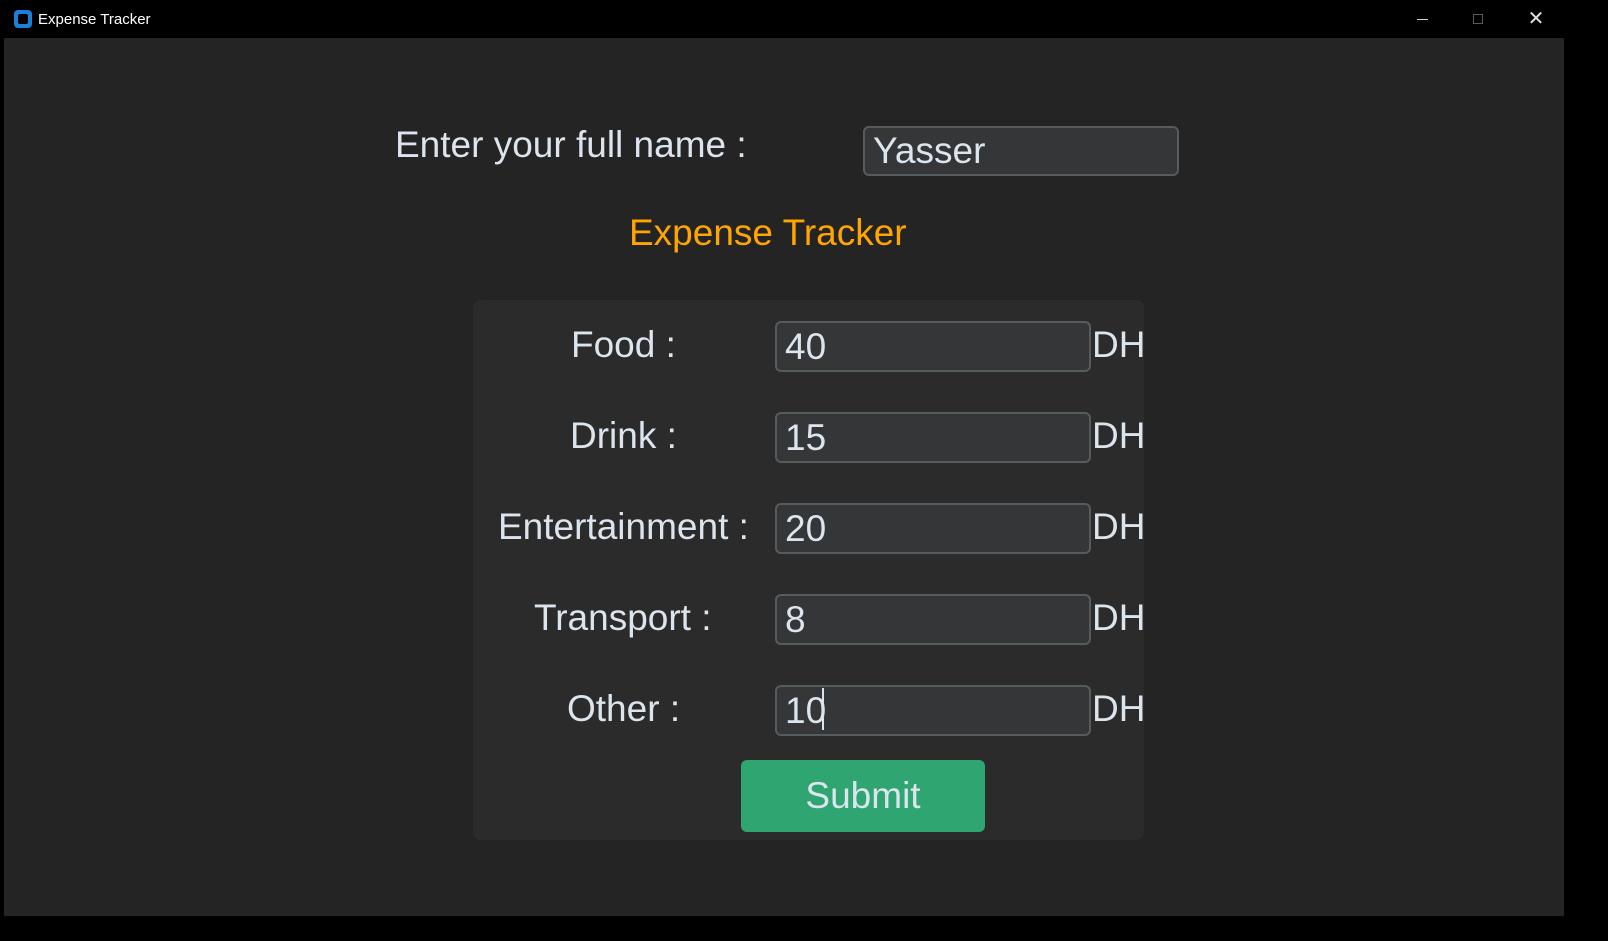  Describe the element at coordinates (768, 232) in the screenshot. I see `page-title: Expense Tracker` at that location.